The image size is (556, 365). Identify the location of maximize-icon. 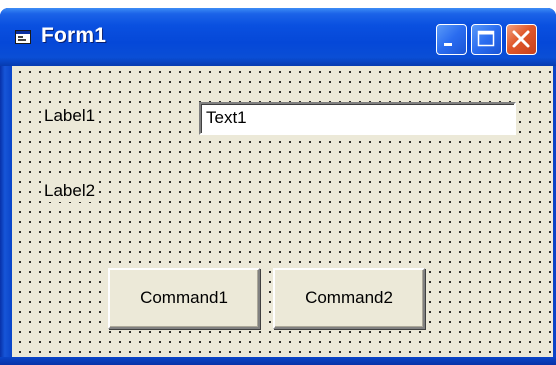
(486, 38).